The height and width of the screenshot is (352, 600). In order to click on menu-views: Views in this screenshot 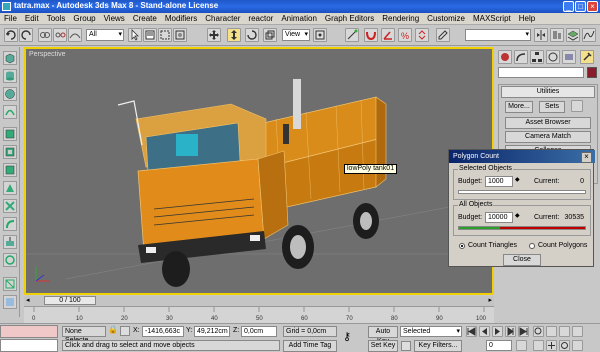, I will do `click(114, 19)`.